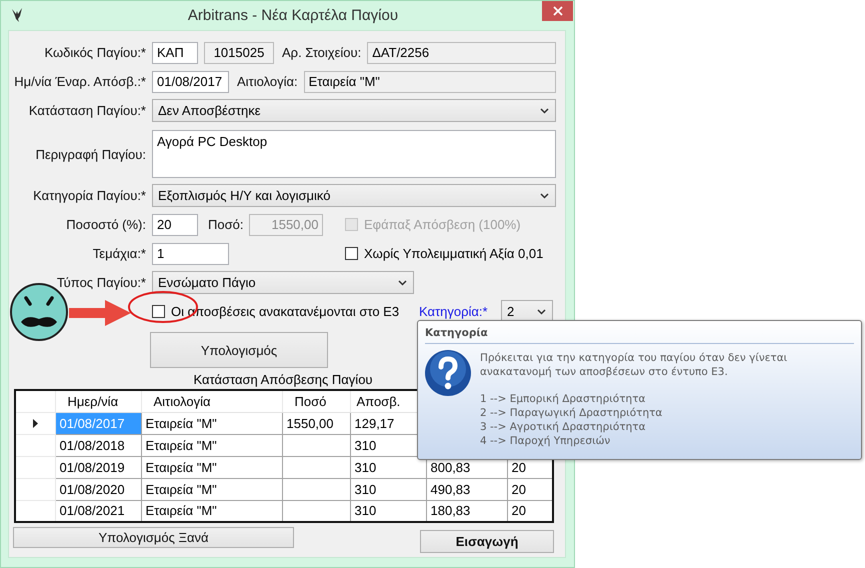  I want to click on tooltip-list-item: 2 --> Παραγωγική Δραστηριότητα, so click(572, 413).